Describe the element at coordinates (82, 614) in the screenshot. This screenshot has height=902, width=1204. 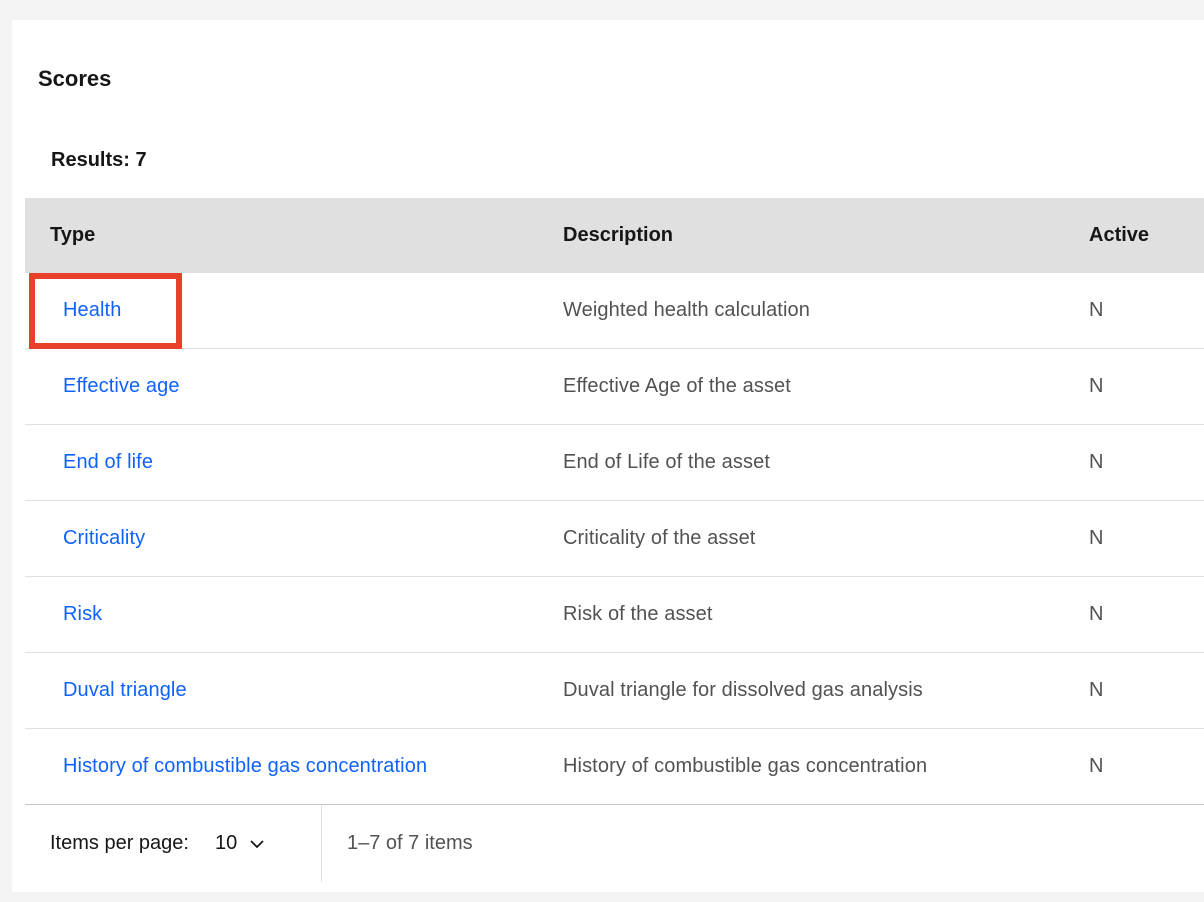
I see `score-type-link-risk: Risk` at that location.